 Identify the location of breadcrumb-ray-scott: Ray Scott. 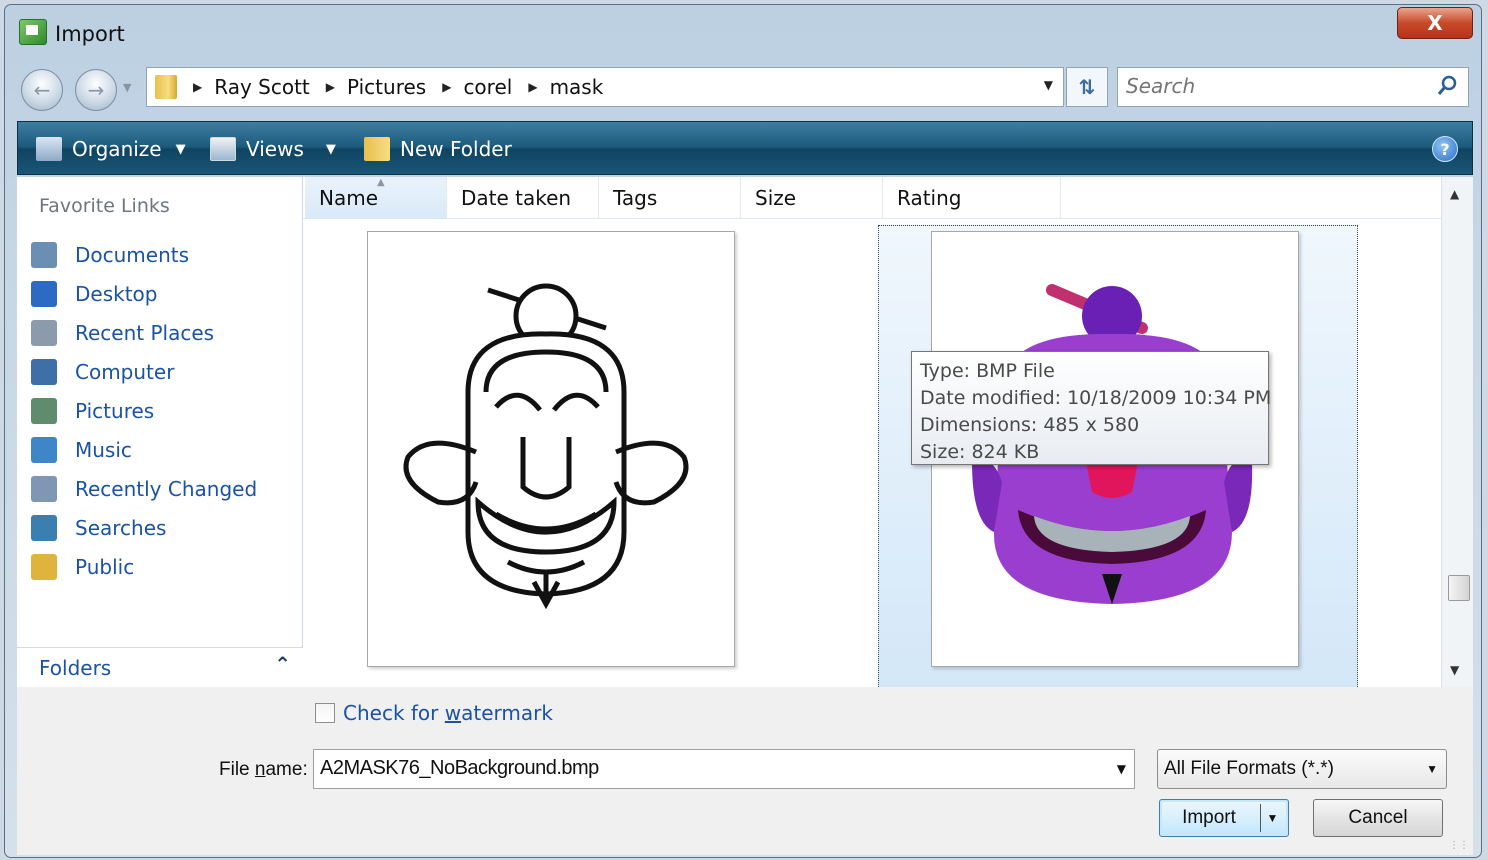
(262, 87).